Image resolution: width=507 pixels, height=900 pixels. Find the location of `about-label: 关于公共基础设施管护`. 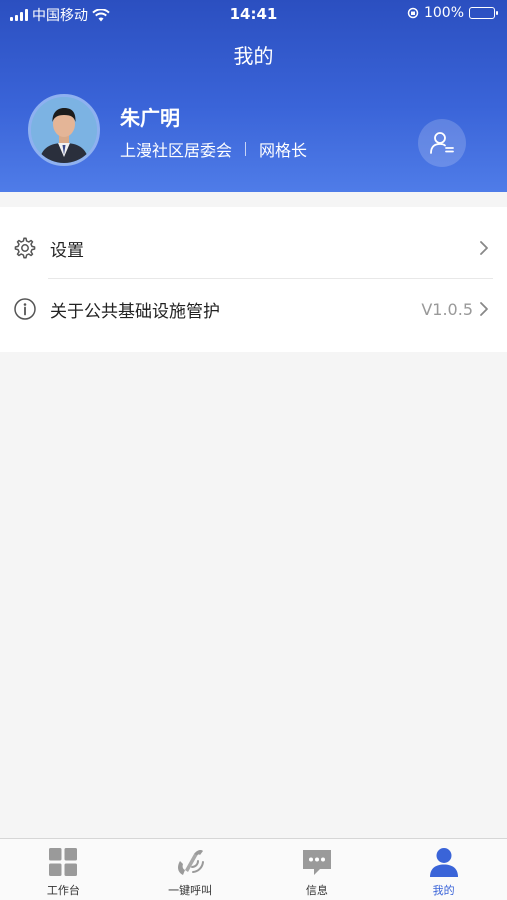

about-label: 关于公共基础设施管护 is located at coordinates (135, 311).